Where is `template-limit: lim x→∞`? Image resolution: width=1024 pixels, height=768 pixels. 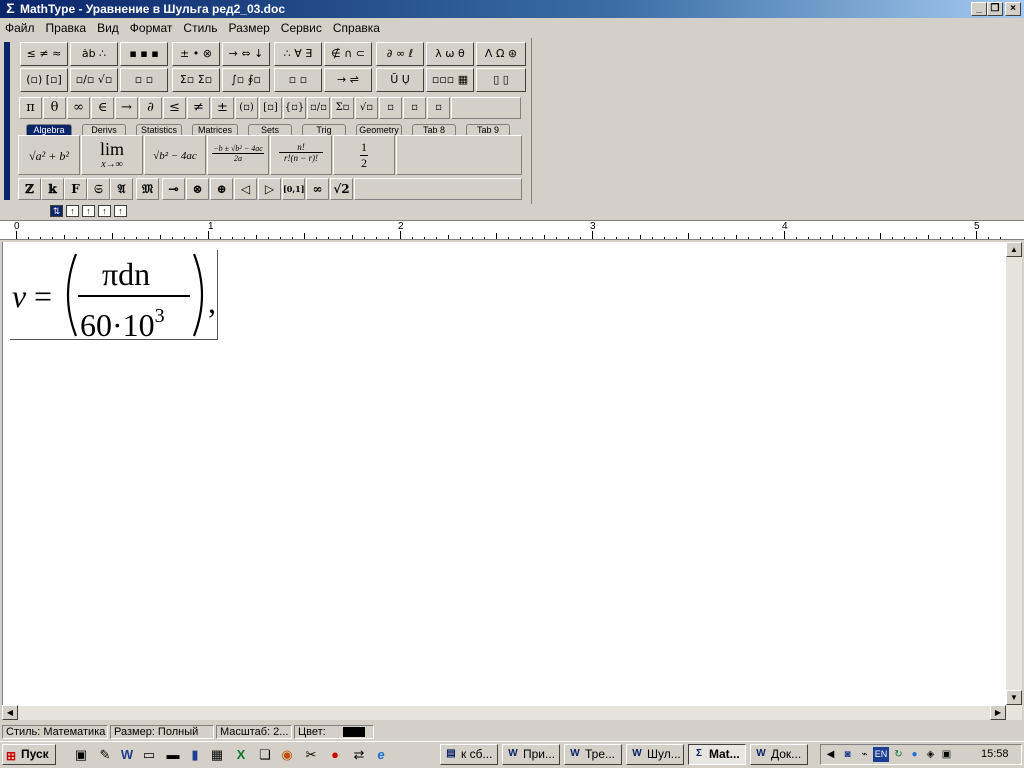
template-limit: lim x→∞ is located at coordinates (112, 155).